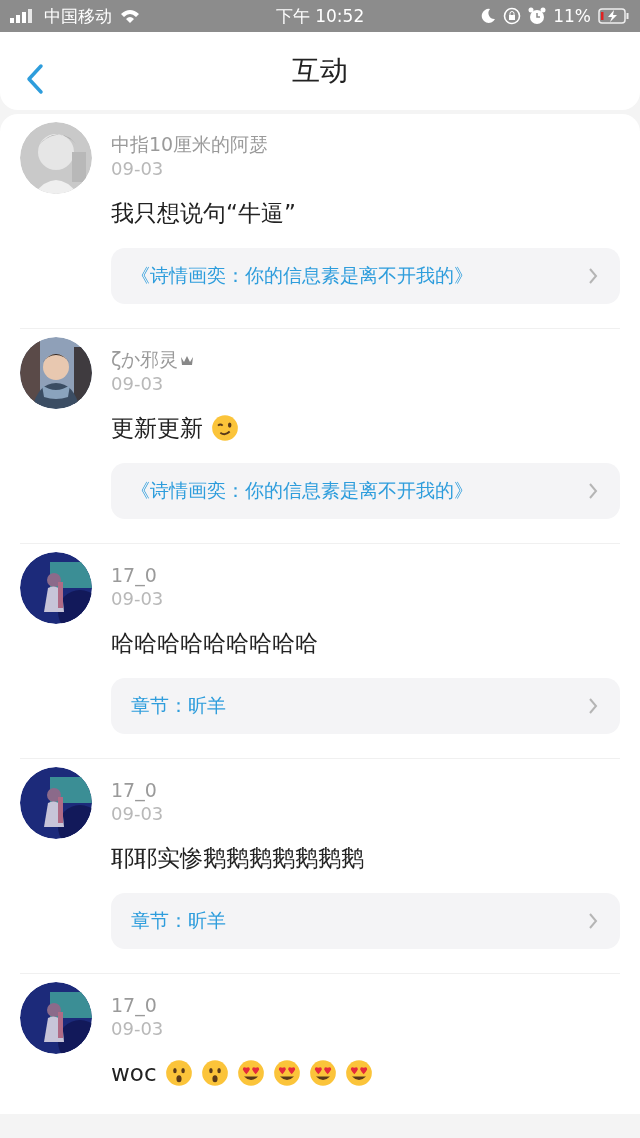 This screenshot has height=1138, width=640. What do you see at coordinates (225, 428) in the screenshot?
I see `winking-face-icon` at bounding box center [225, 428].